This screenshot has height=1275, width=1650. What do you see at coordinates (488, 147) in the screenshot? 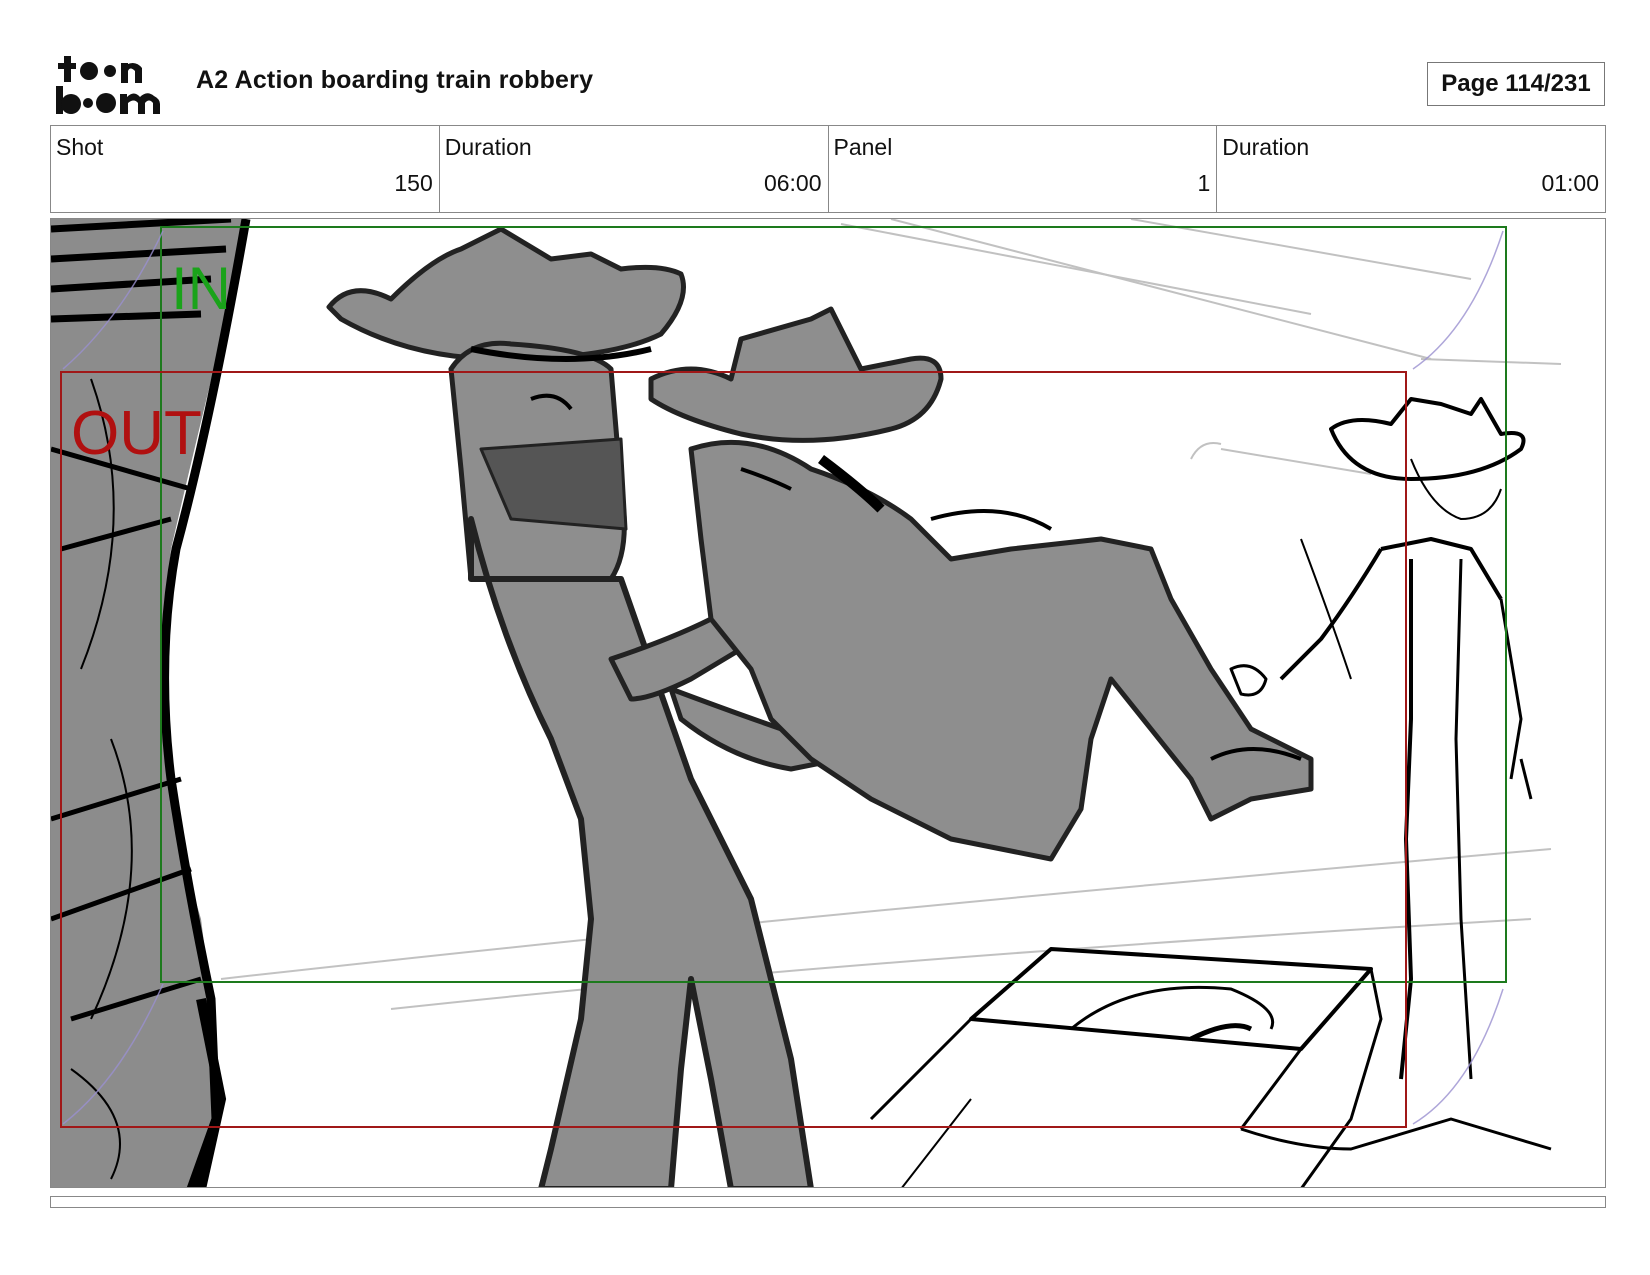
I see `shot-duration-label: Duration` at bounding box center [488, 147].